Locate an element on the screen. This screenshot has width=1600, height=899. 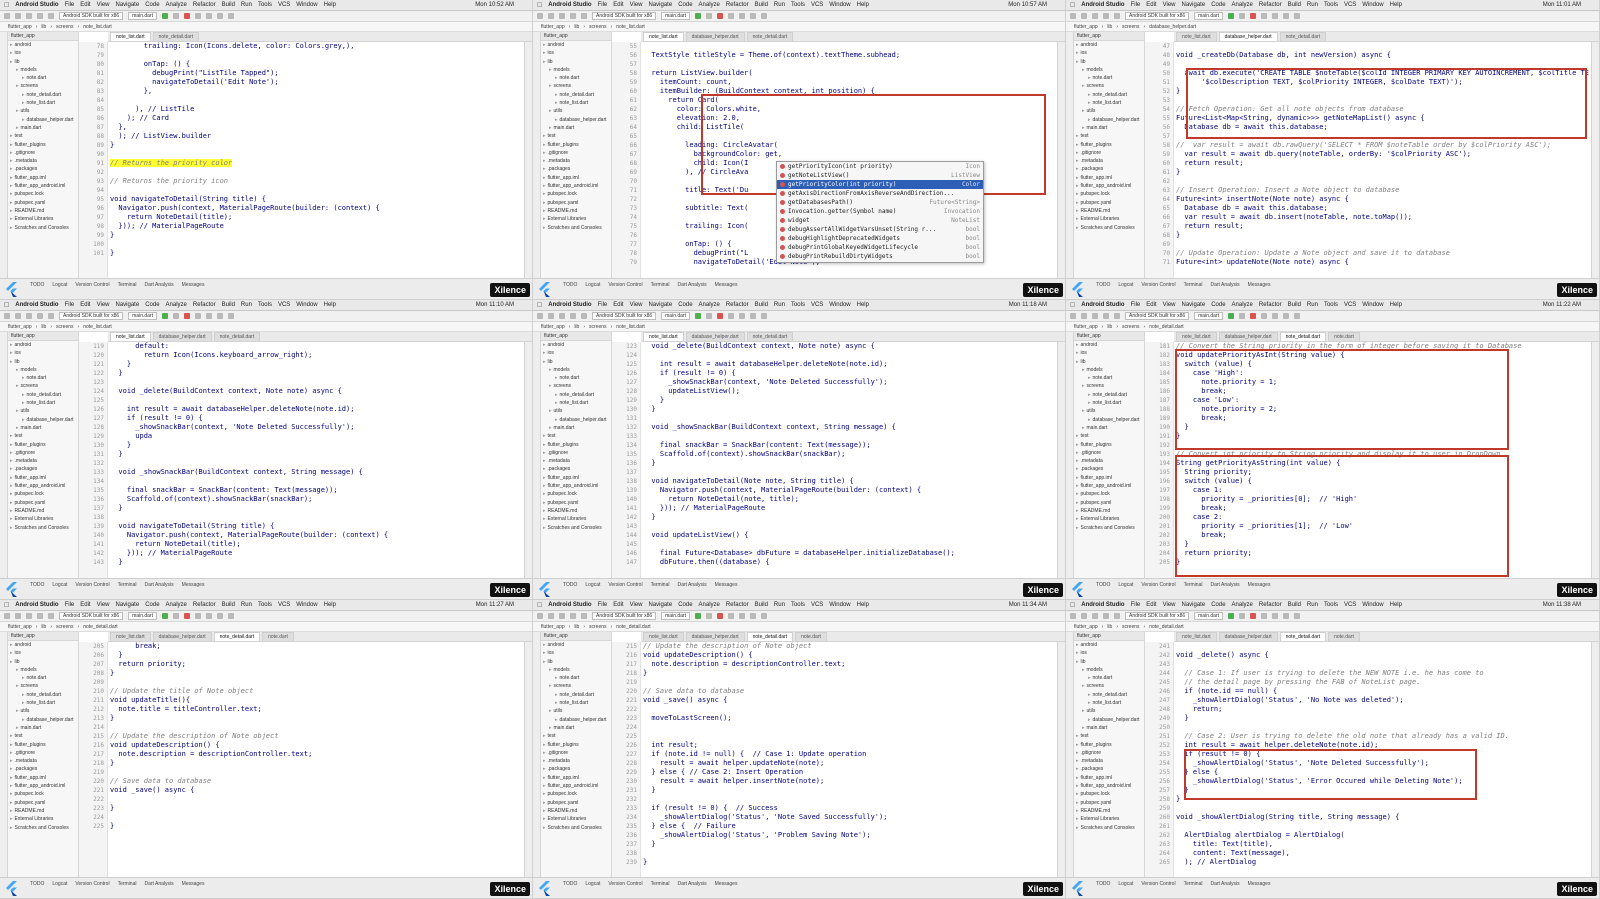
menu-item-help: Help is located at coordinates (330, 5).